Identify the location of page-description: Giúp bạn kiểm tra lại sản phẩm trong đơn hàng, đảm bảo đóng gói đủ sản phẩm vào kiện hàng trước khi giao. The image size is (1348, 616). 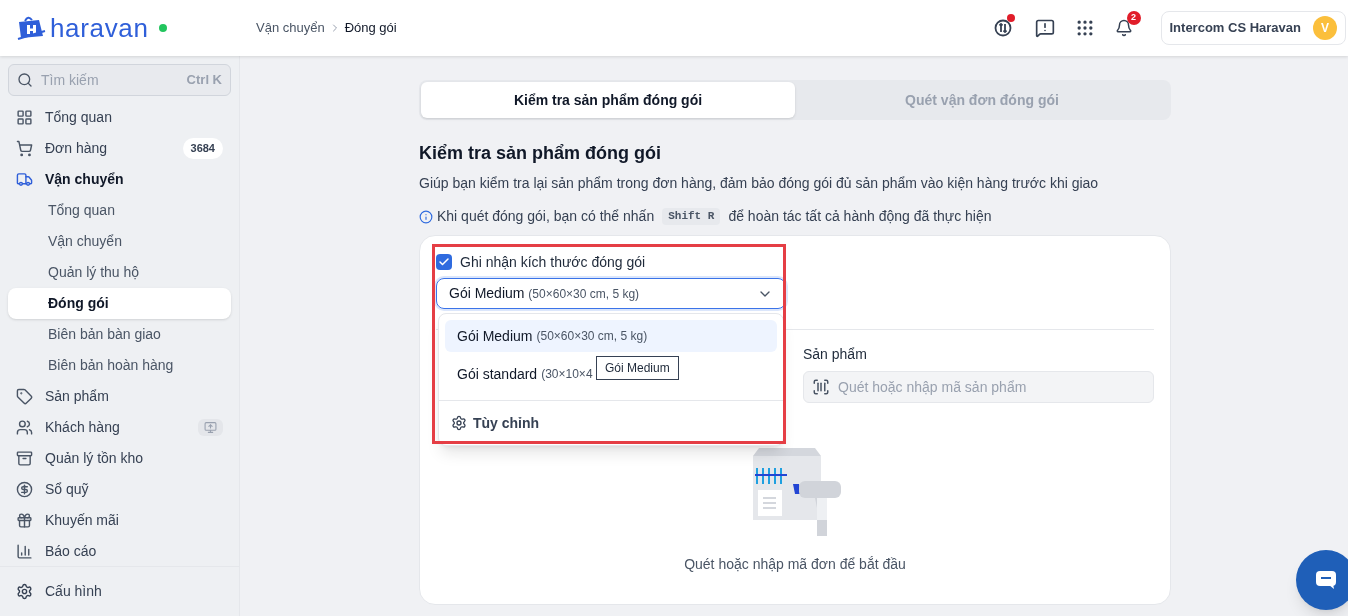
(759, 183).